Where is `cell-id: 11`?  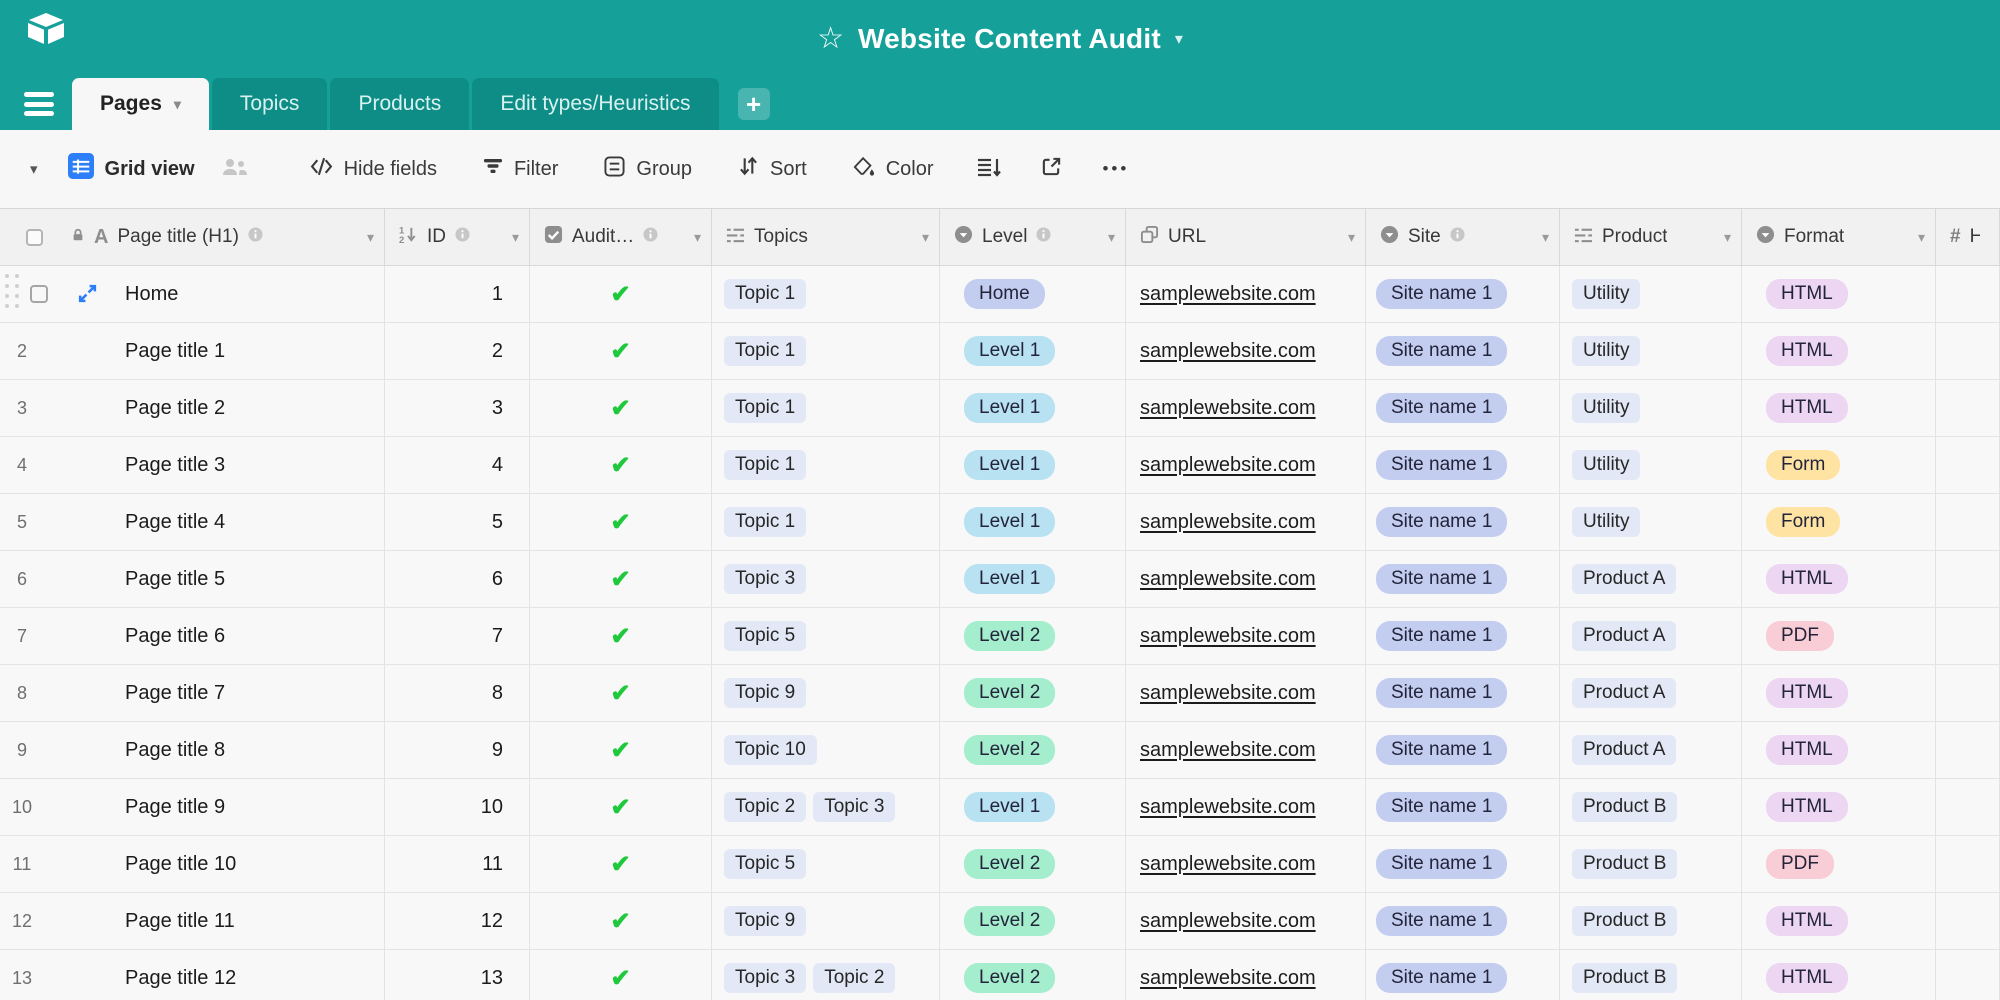
cell-id: 11 is located at coordinates (457, 864).